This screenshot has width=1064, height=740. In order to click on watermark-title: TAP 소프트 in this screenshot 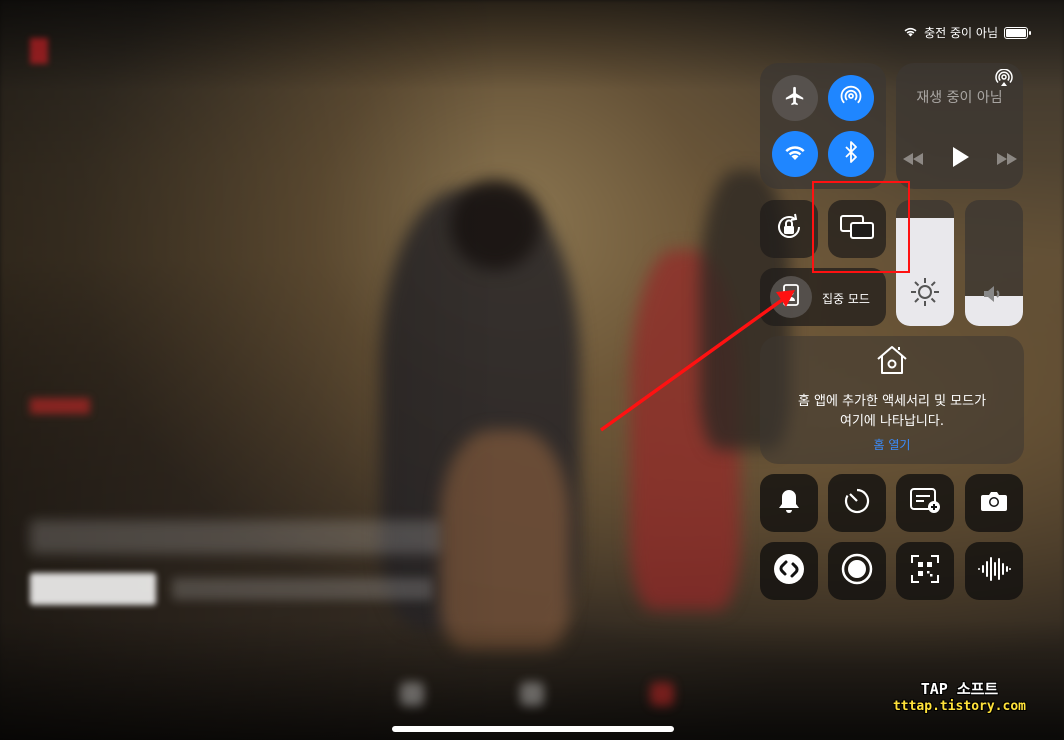, I will do `click(959, 689)`.